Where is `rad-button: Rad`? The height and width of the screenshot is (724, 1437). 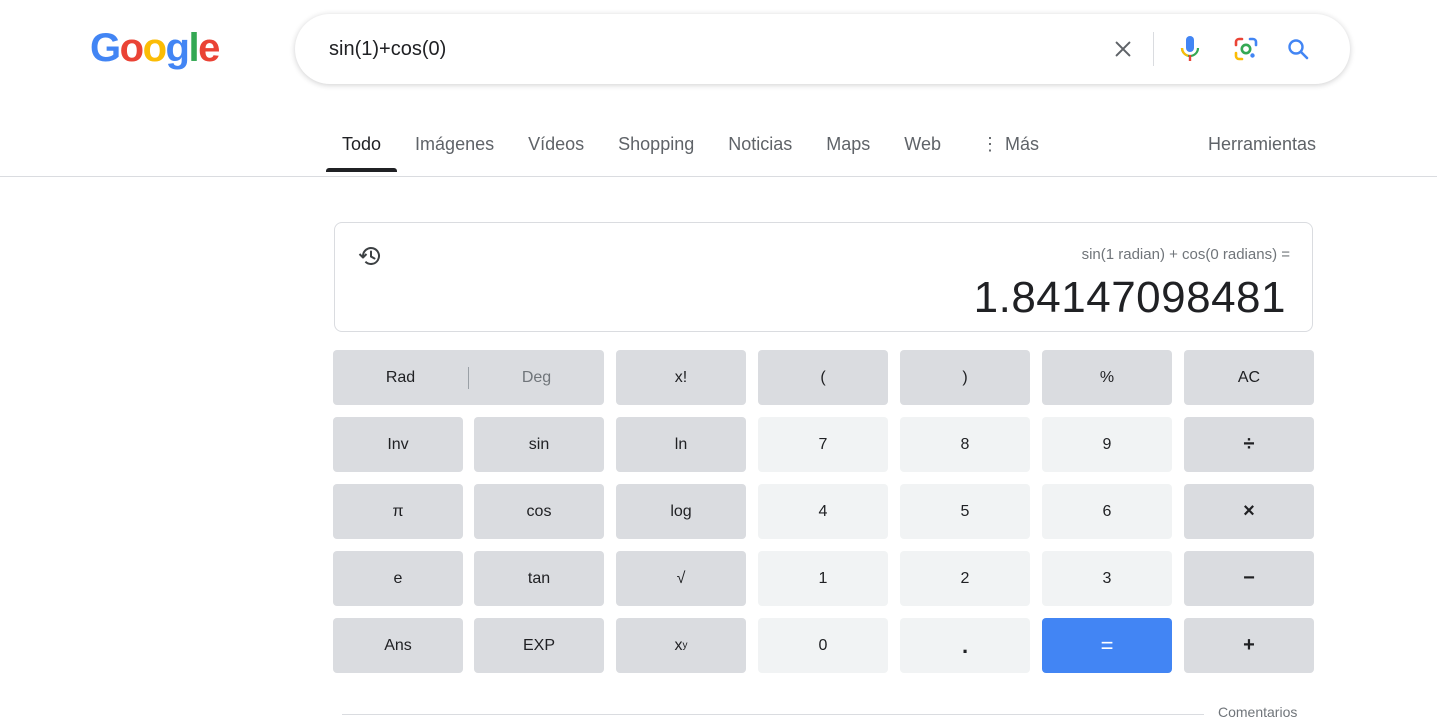 rad-button: Rad is located at coordinates (400, 378).